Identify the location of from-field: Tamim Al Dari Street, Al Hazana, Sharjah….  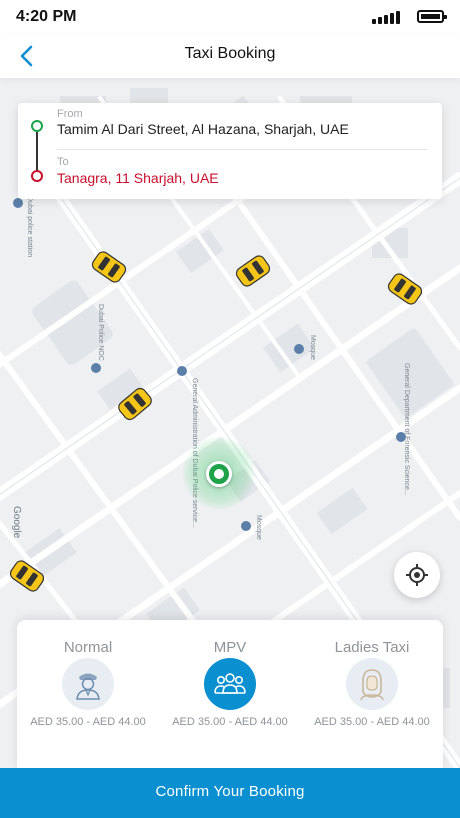
(203, 129).